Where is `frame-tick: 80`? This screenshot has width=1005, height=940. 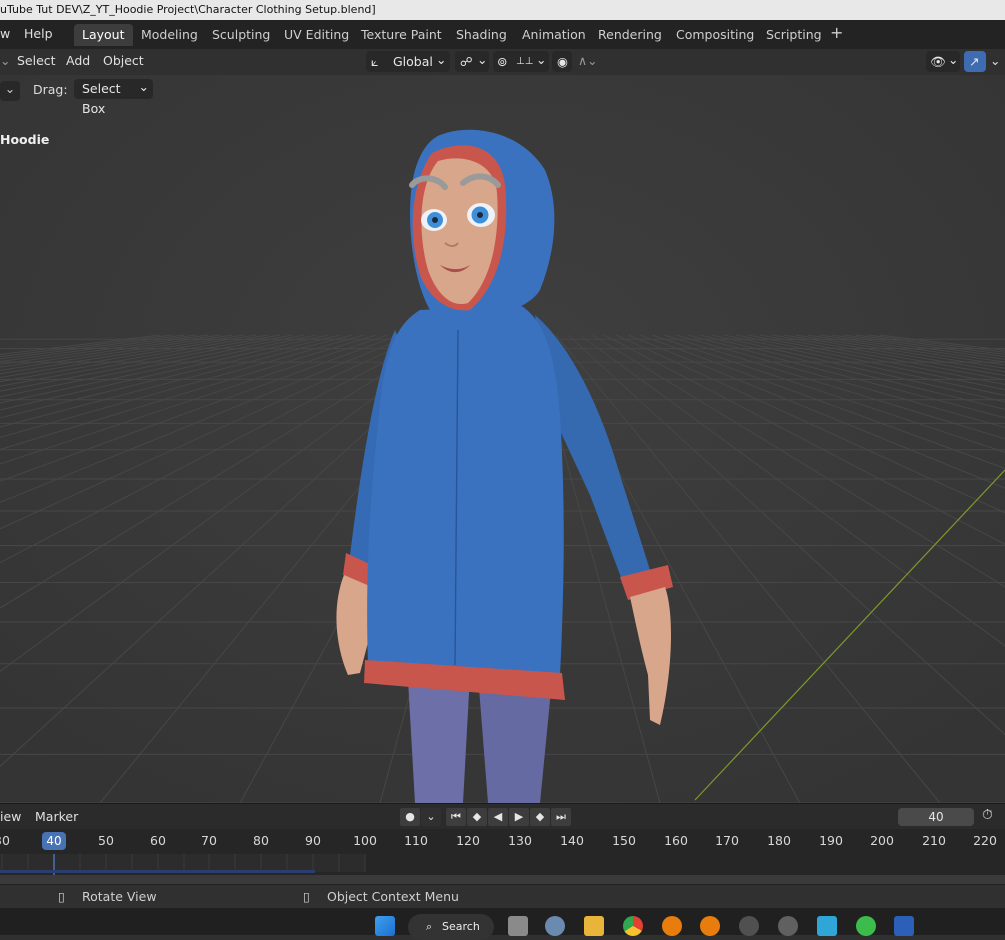
frame-tick: 80 is located at coordinates (261, 840).